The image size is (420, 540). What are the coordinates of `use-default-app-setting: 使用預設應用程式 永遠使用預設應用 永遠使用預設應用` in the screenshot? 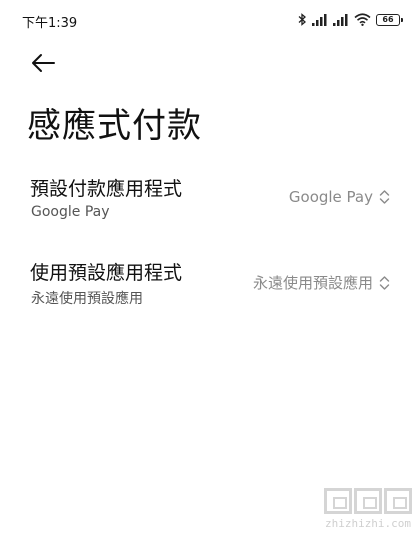 It's located at (210, 289).